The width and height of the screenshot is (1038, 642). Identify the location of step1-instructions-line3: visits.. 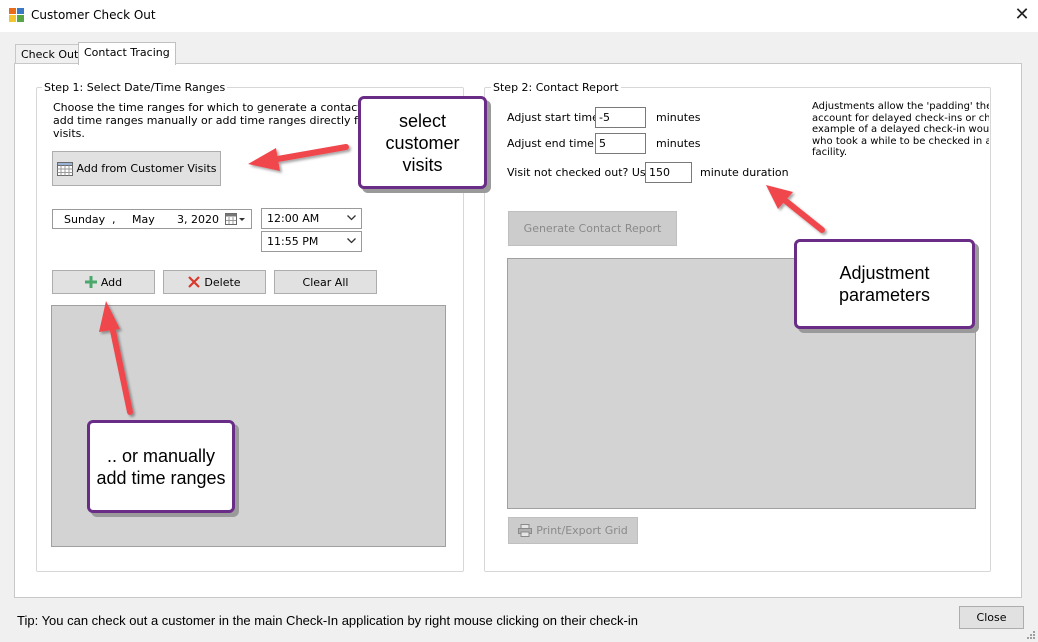
(69, 133).